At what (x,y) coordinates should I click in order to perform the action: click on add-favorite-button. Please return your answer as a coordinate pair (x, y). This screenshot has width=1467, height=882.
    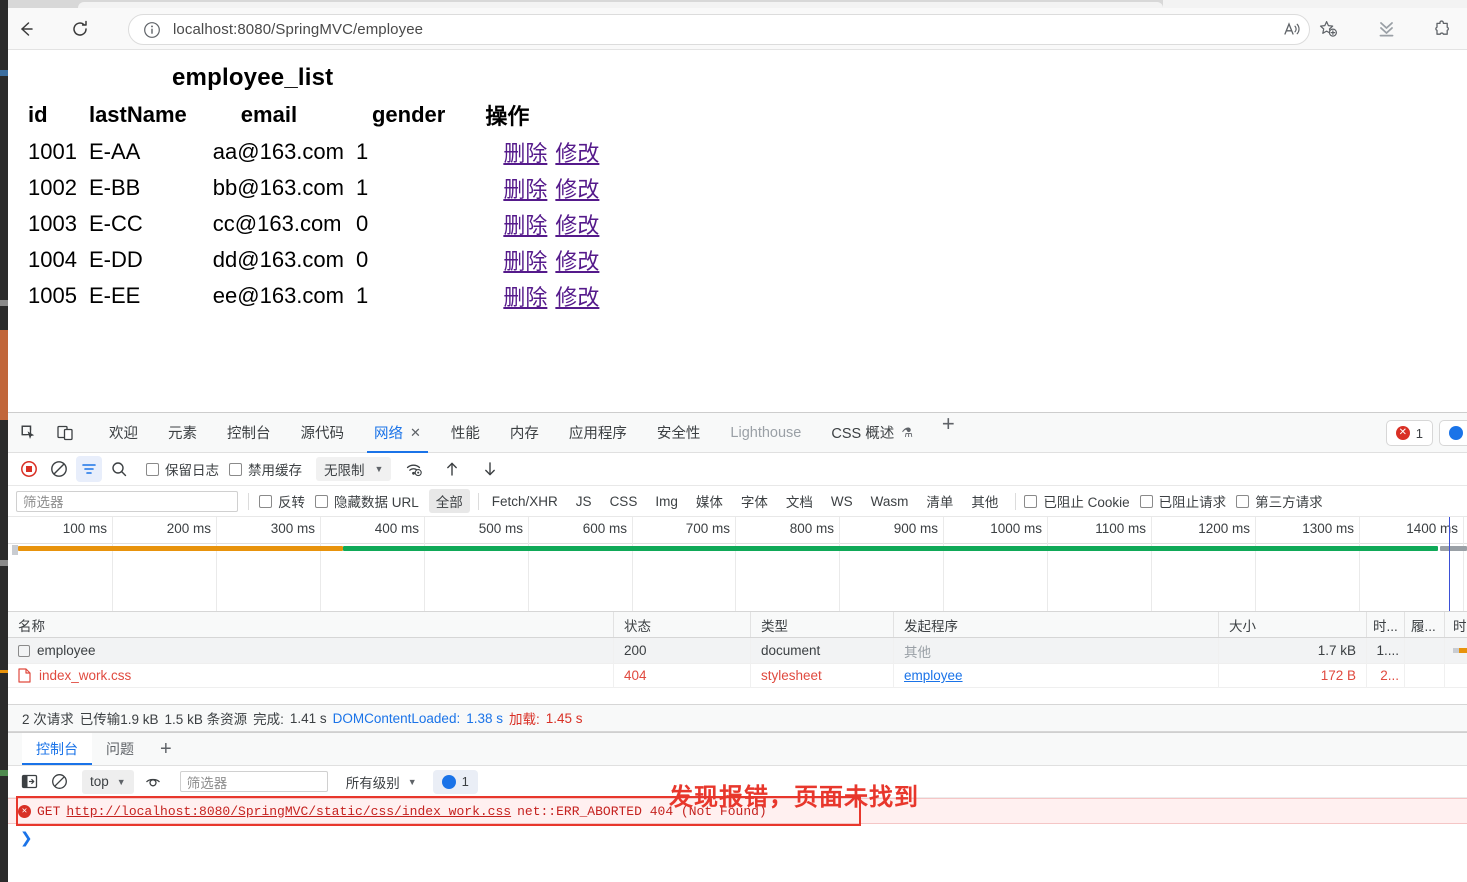
    Looking at the image, I should click on (1328, 29).